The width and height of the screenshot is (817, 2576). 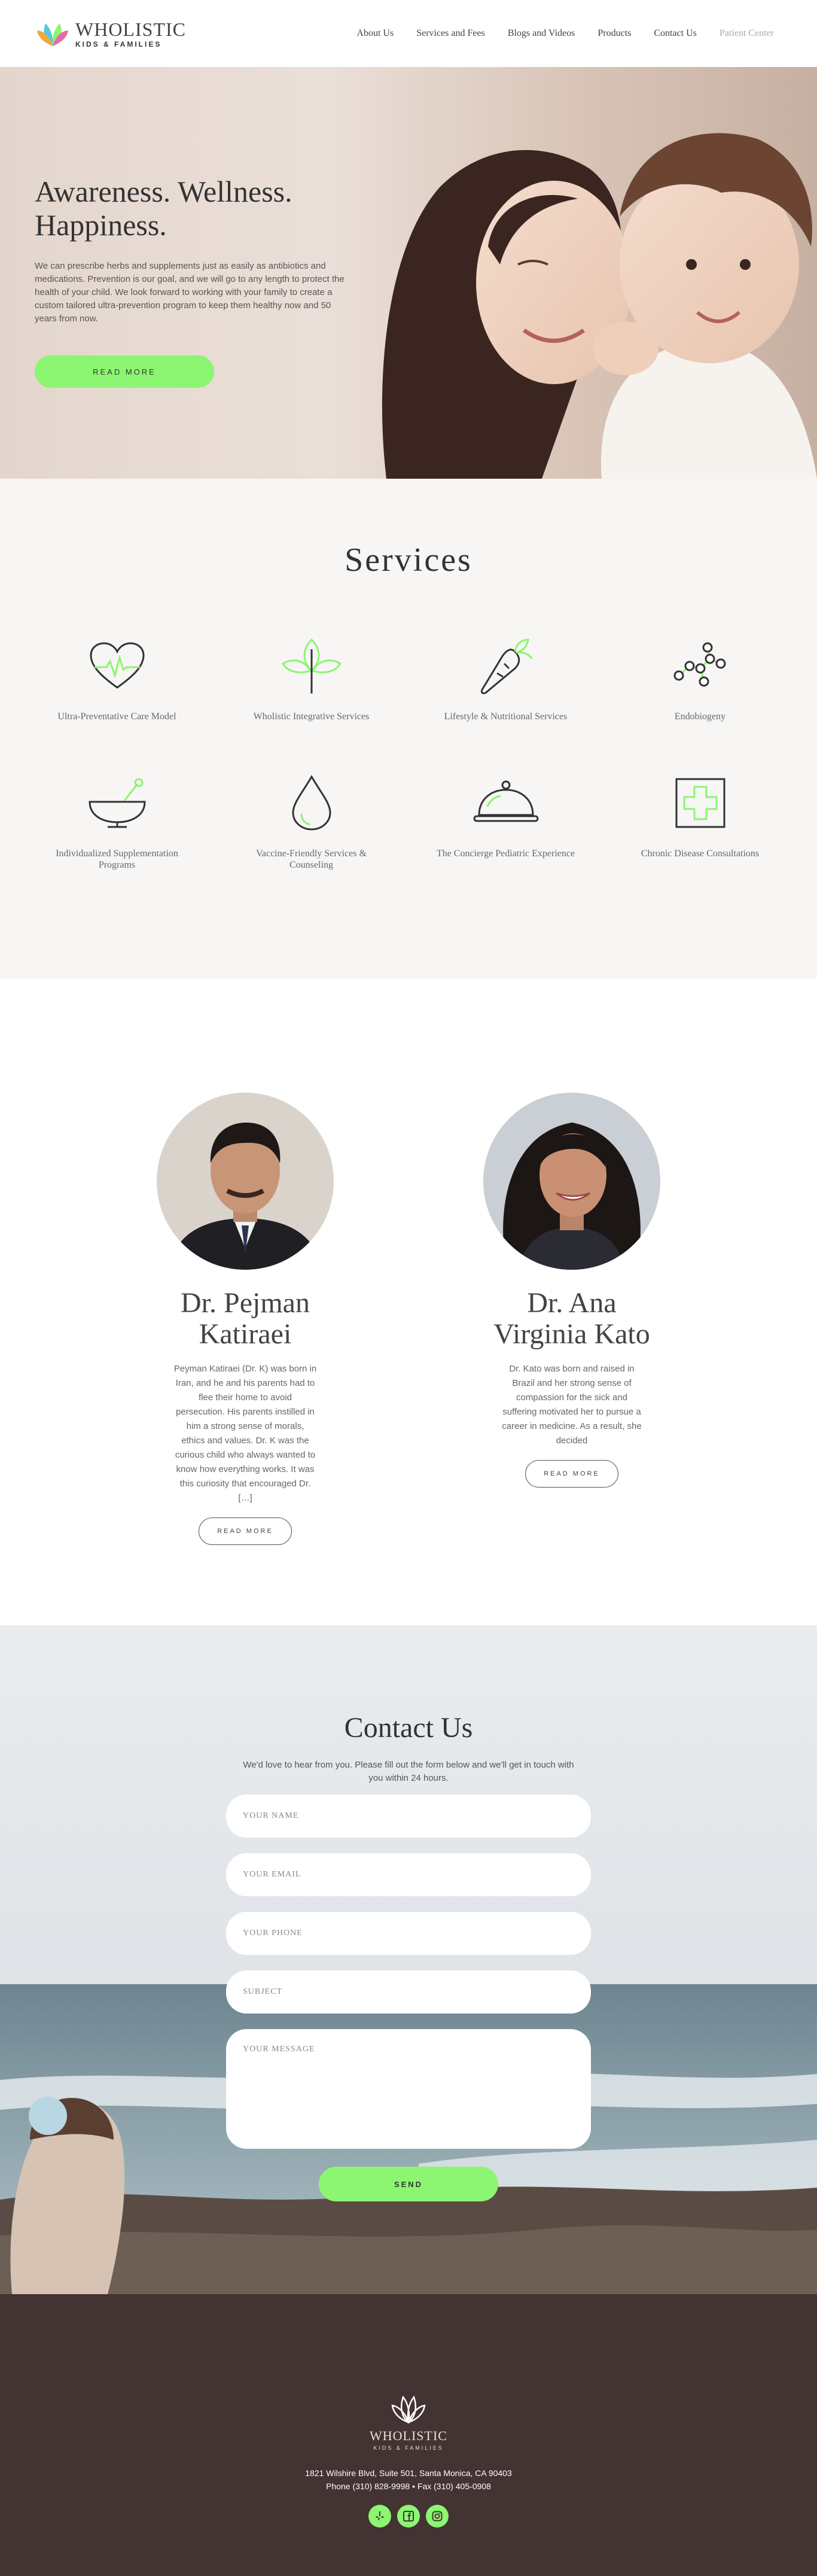 I want to click on heart-pulse-icon, so click(x=117, y=666).